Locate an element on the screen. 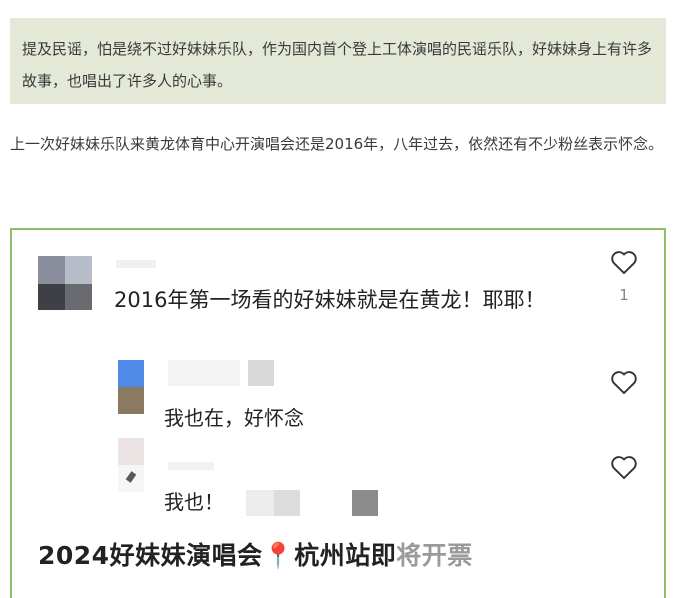 The image size is (678, 598). title-city: 杭州站即 is located at coordinates (345, 555).